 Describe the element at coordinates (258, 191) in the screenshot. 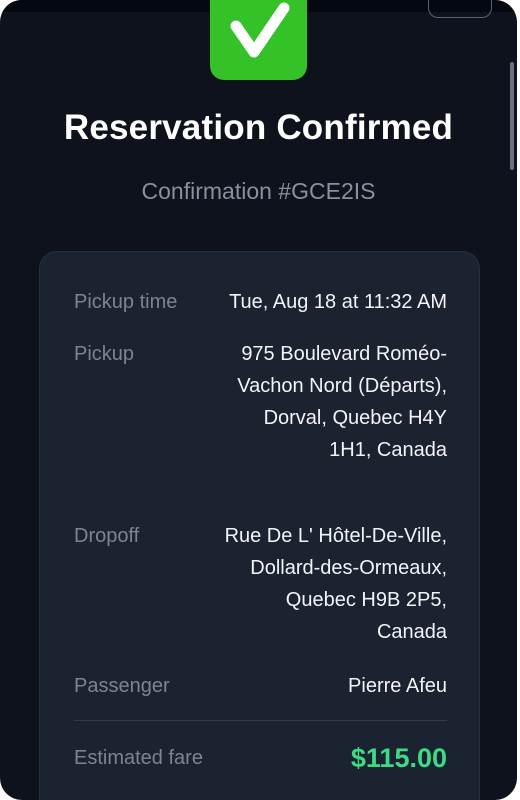

I see `confirmation-number: Confirmation #GCE2IS` at that location.